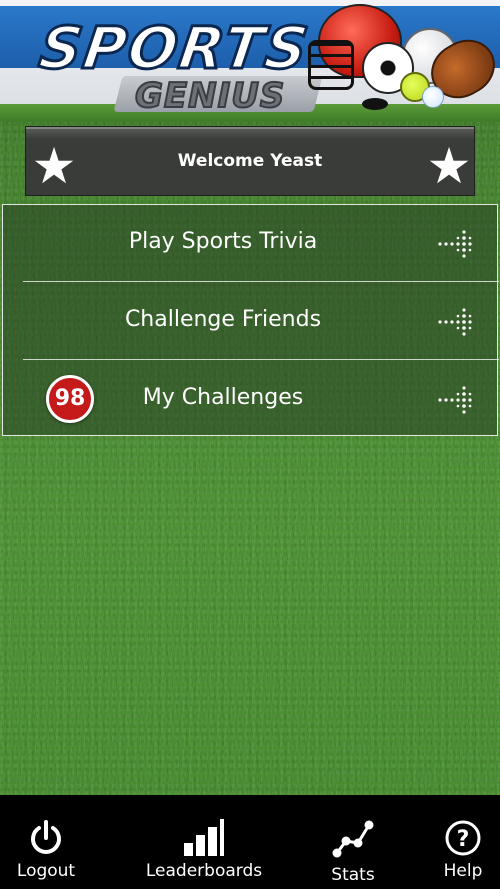 The image size is (500, 889). What do you see at coordinates (463, 871) in the screenshot?
I see `tab-label: Help` at bounding box center [463, 871].